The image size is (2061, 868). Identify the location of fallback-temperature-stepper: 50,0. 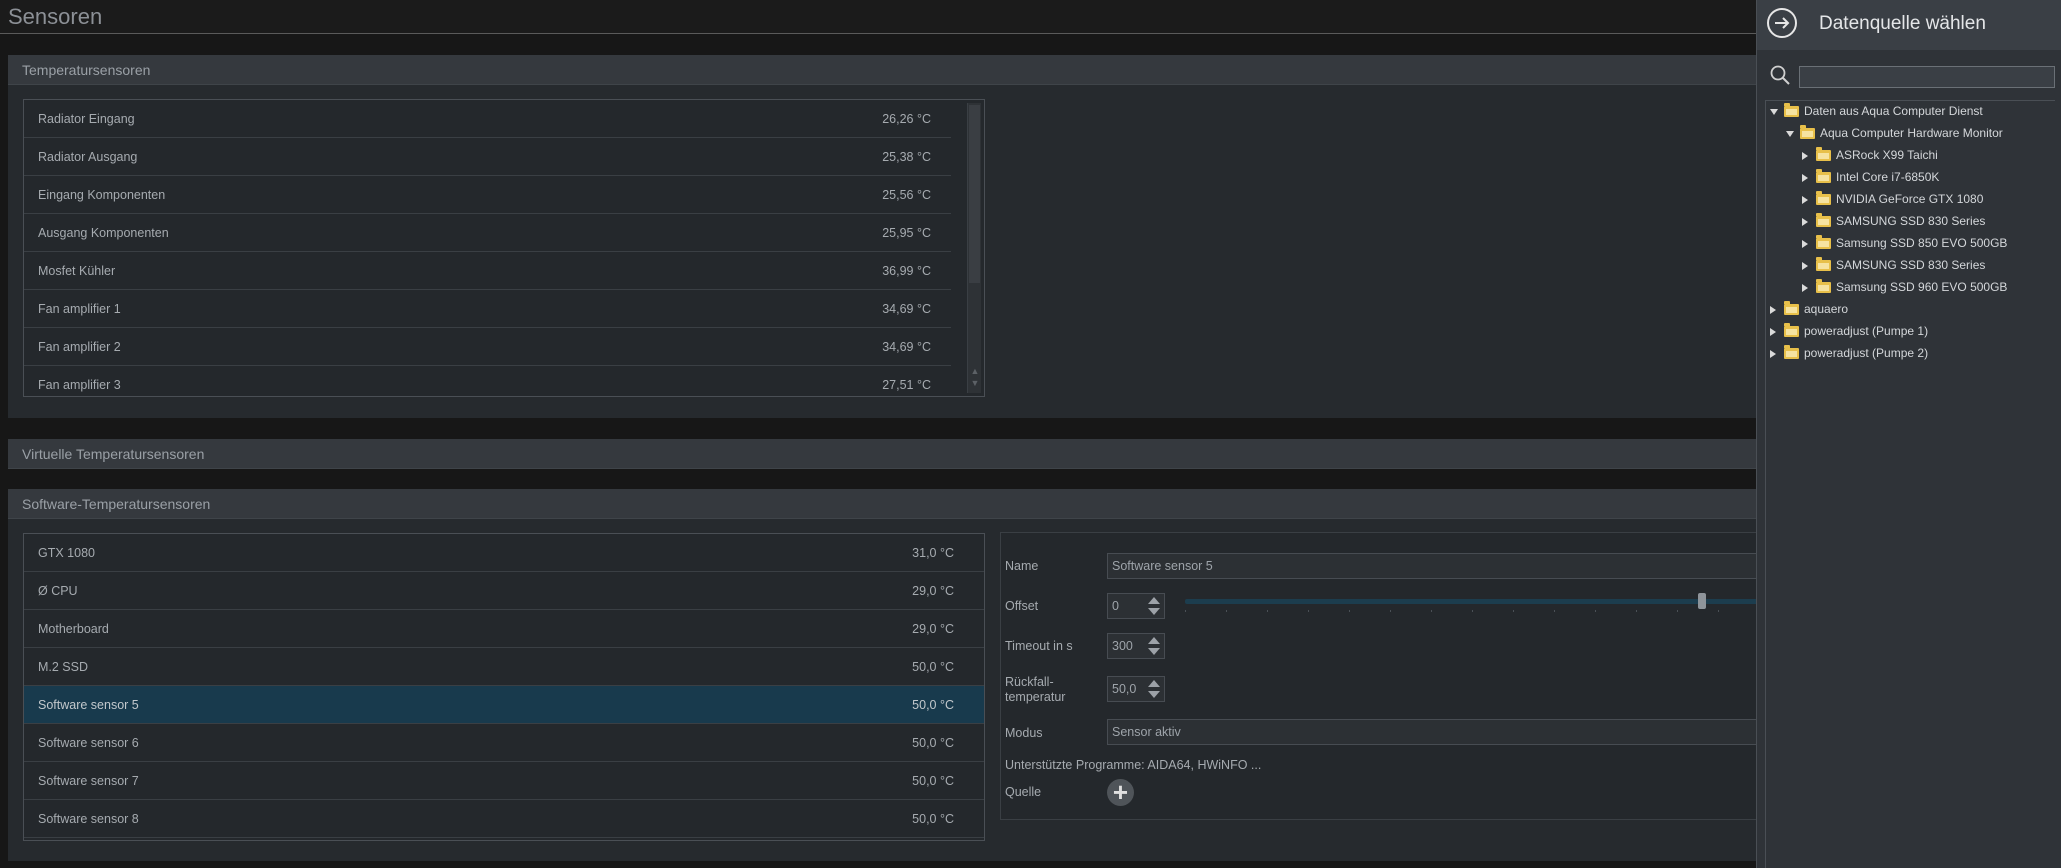
(1136, 689).